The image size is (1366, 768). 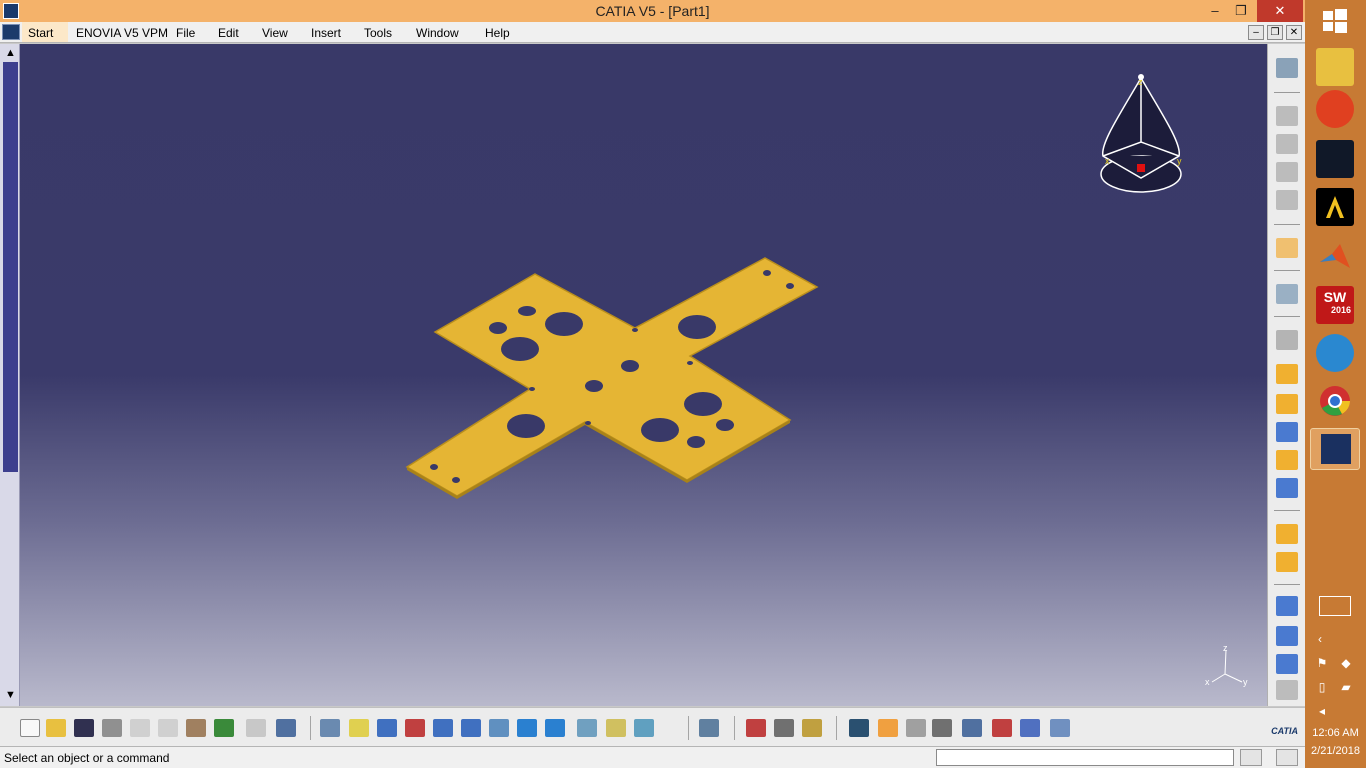 What do you see at coordinates (942, 728) in the screenshot?
I see `tree-icon` at bounding box center [942, 728].